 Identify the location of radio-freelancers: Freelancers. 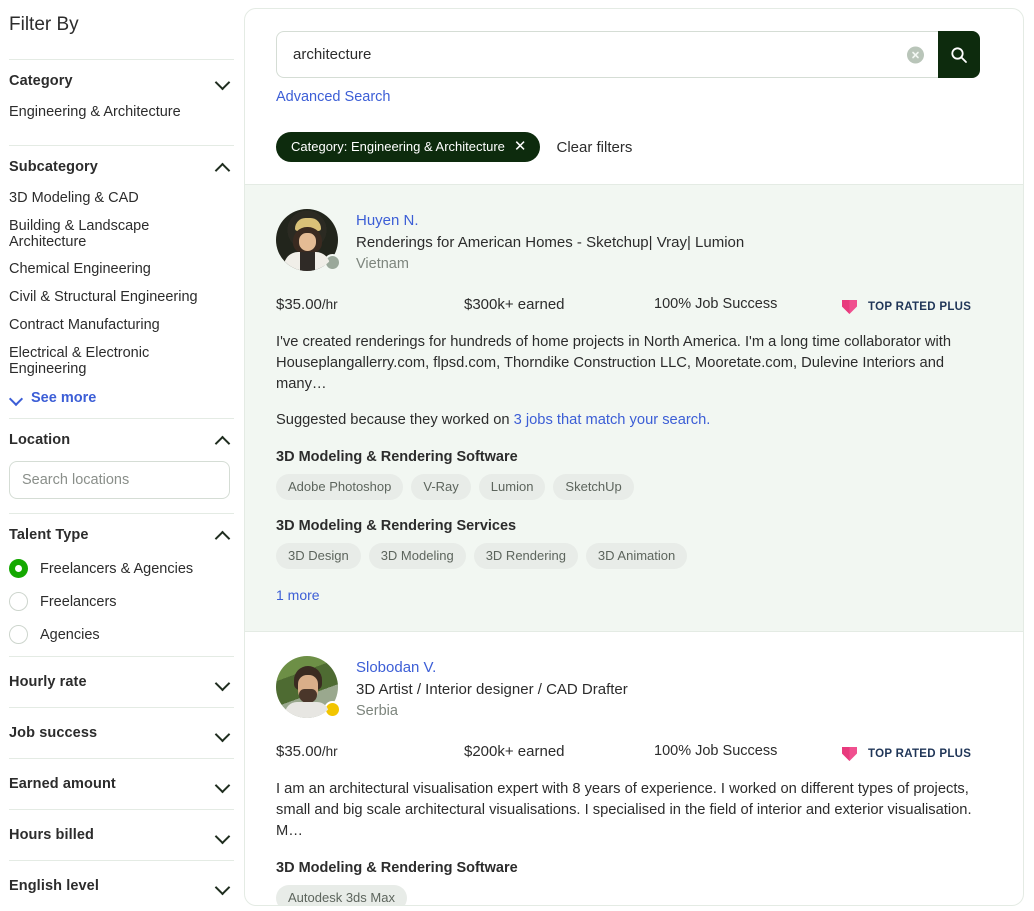
(121, 601).